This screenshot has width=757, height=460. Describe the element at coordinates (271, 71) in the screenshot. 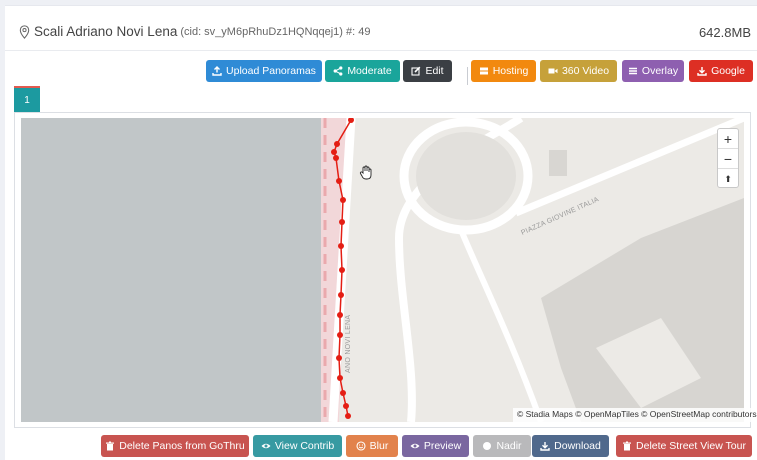

I see `upload-panoramas-label: Upload Panoramas` at that location.